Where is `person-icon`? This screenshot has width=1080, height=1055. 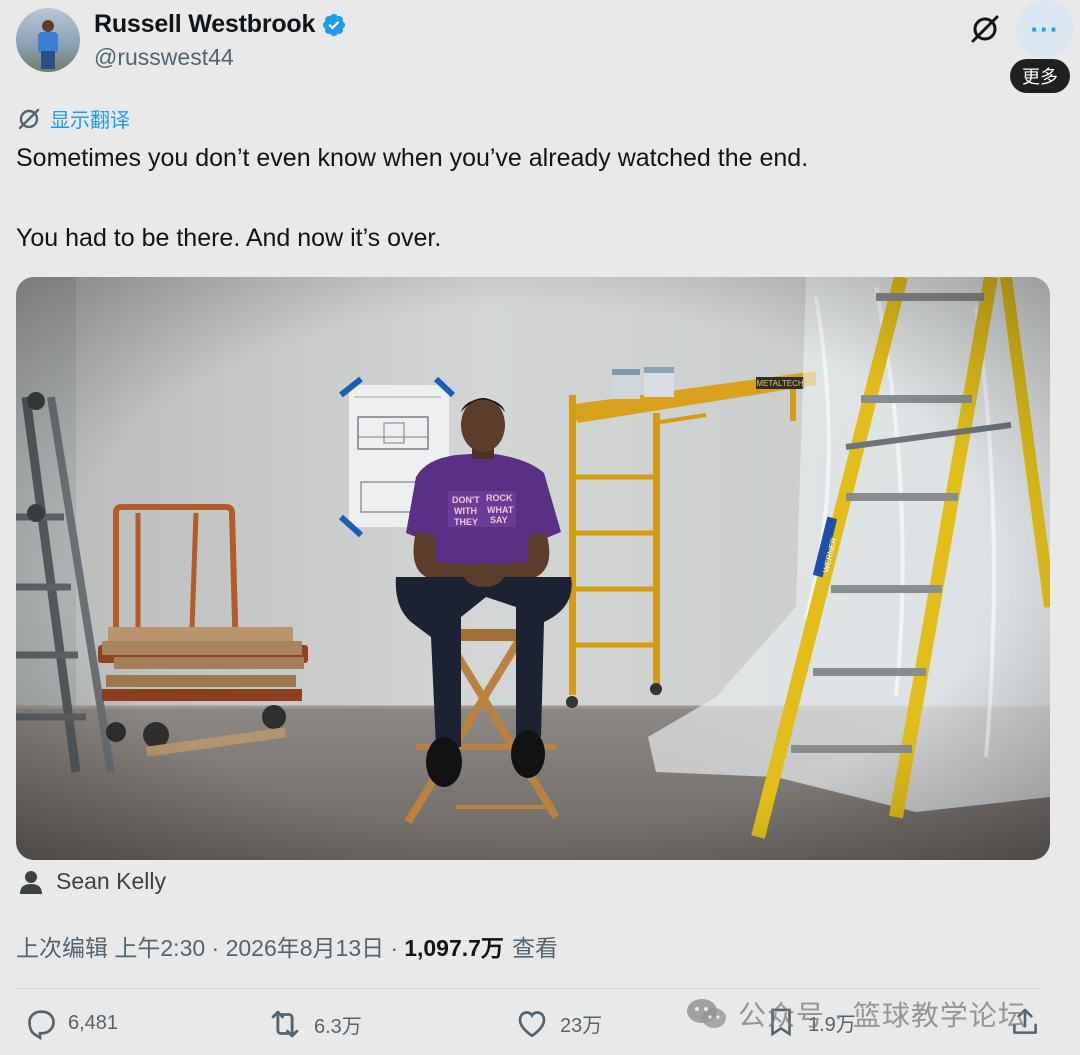
person-icon is located at coordinates (31, 882).